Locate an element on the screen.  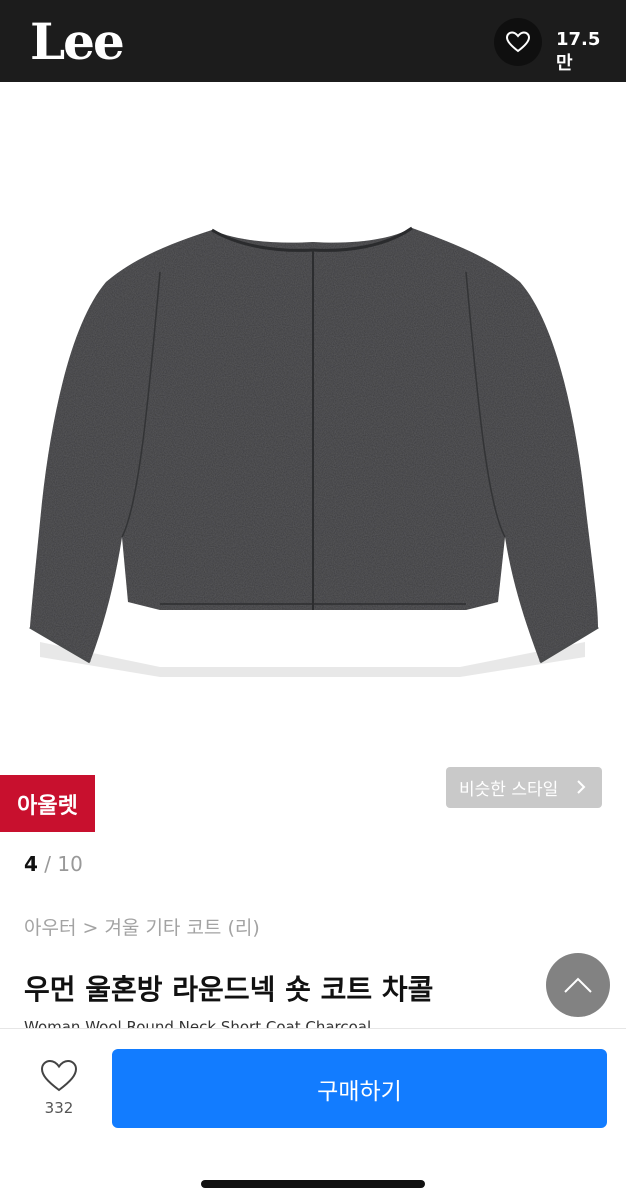
bottom-action-bar: 332 구매하기 is located at coordinates (313, 1114).